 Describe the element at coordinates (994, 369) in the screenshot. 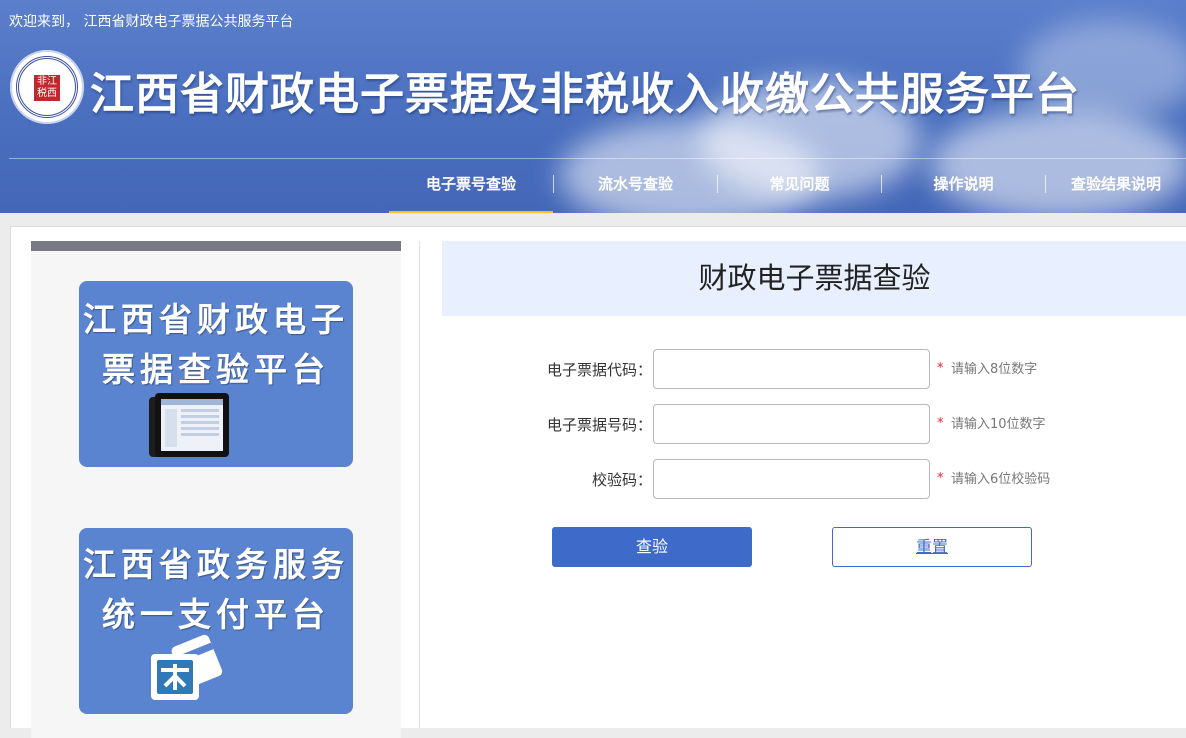

I see `invoice-code-hint: 请输入8位数字` at that location.